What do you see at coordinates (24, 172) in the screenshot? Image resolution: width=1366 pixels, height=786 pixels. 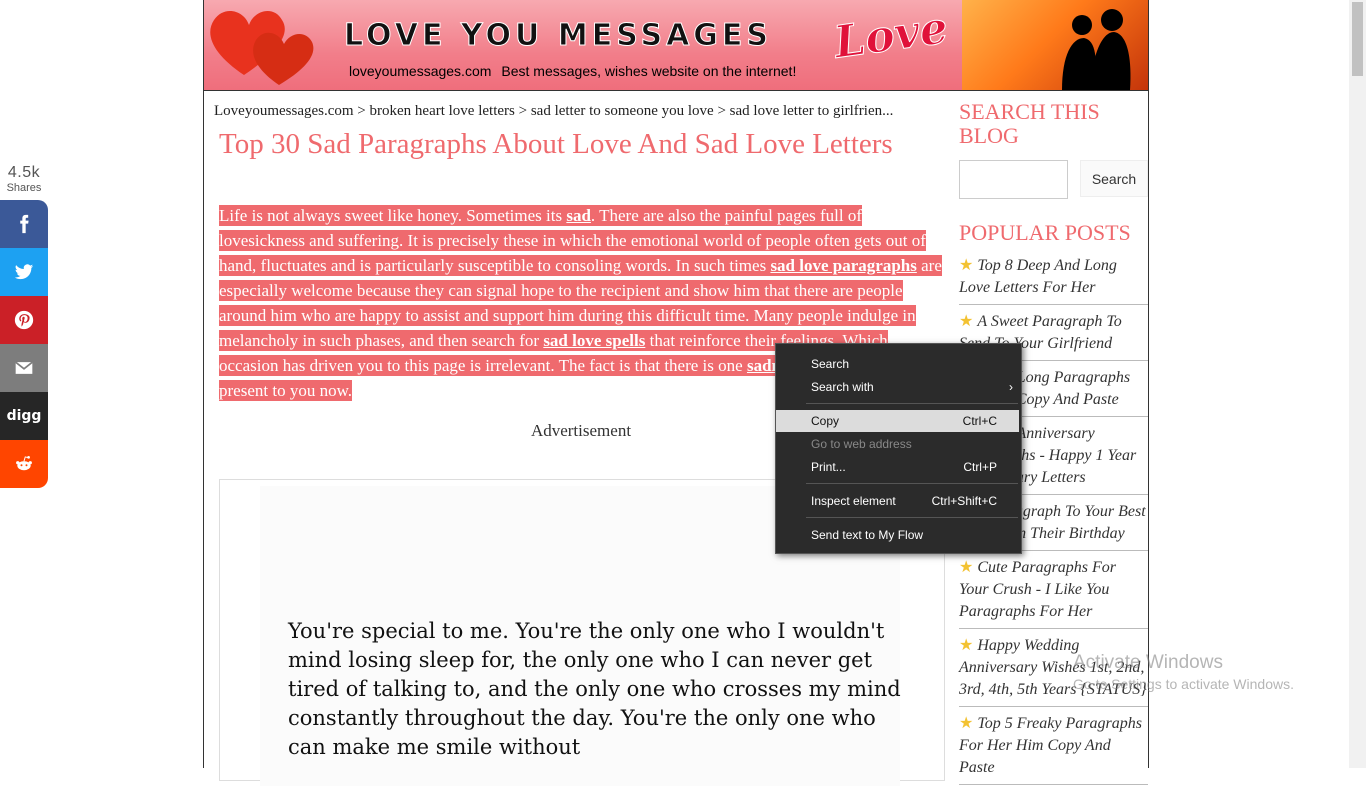 I see `share-count-number: 4.5k` at bounding box center [24, 172].